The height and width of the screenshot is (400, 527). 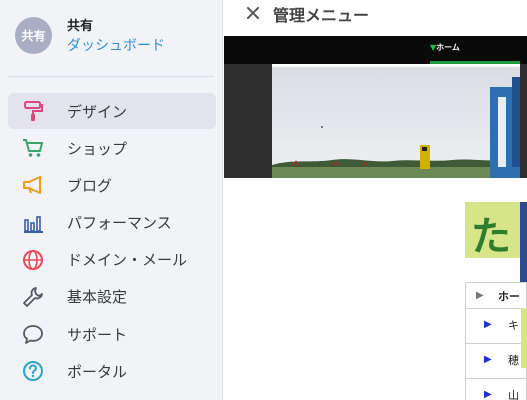 I want to click on preview-banner: た, so click(x=496, y=230).